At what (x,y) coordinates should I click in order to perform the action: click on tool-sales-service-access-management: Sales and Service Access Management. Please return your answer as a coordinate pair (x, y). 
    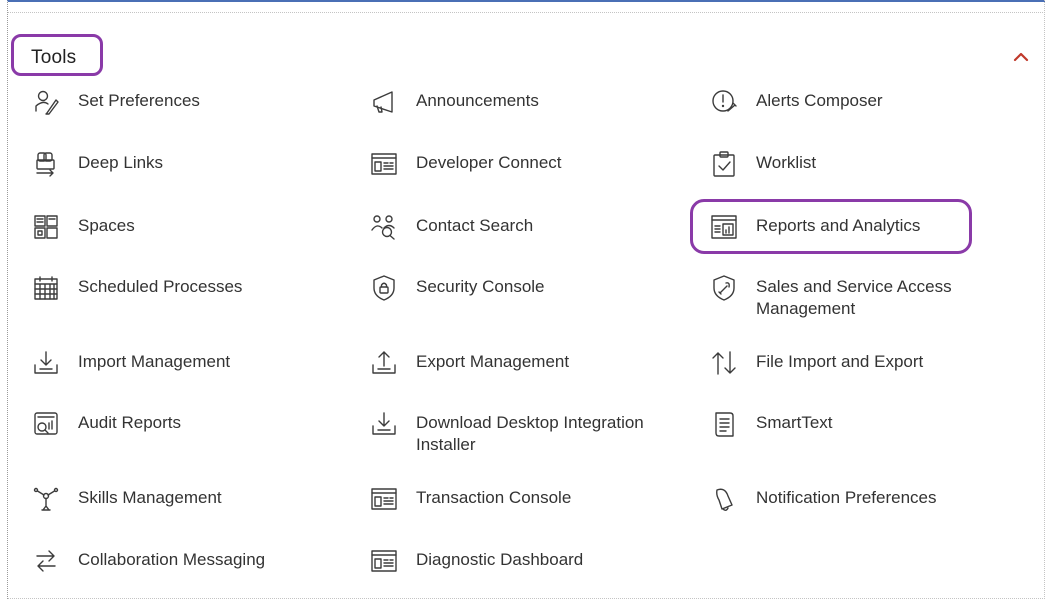
    Looking at the image, I should click on (863, 297).